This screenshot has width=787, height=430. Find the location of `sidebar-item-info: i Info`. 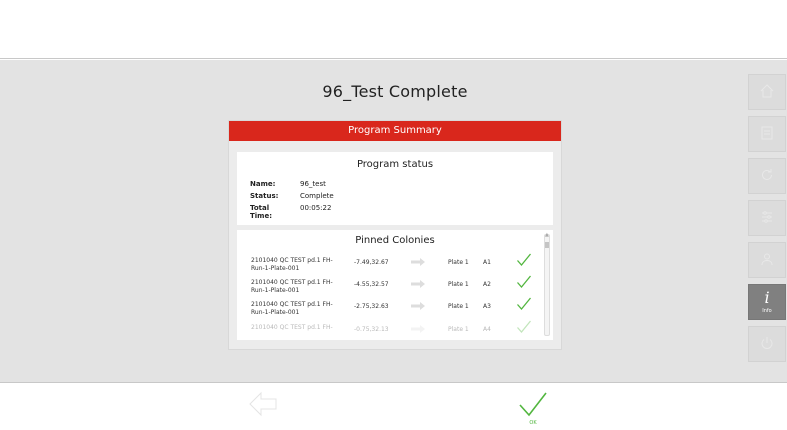

sidebar-item-info: i Info is located at coordinates (767, 302).